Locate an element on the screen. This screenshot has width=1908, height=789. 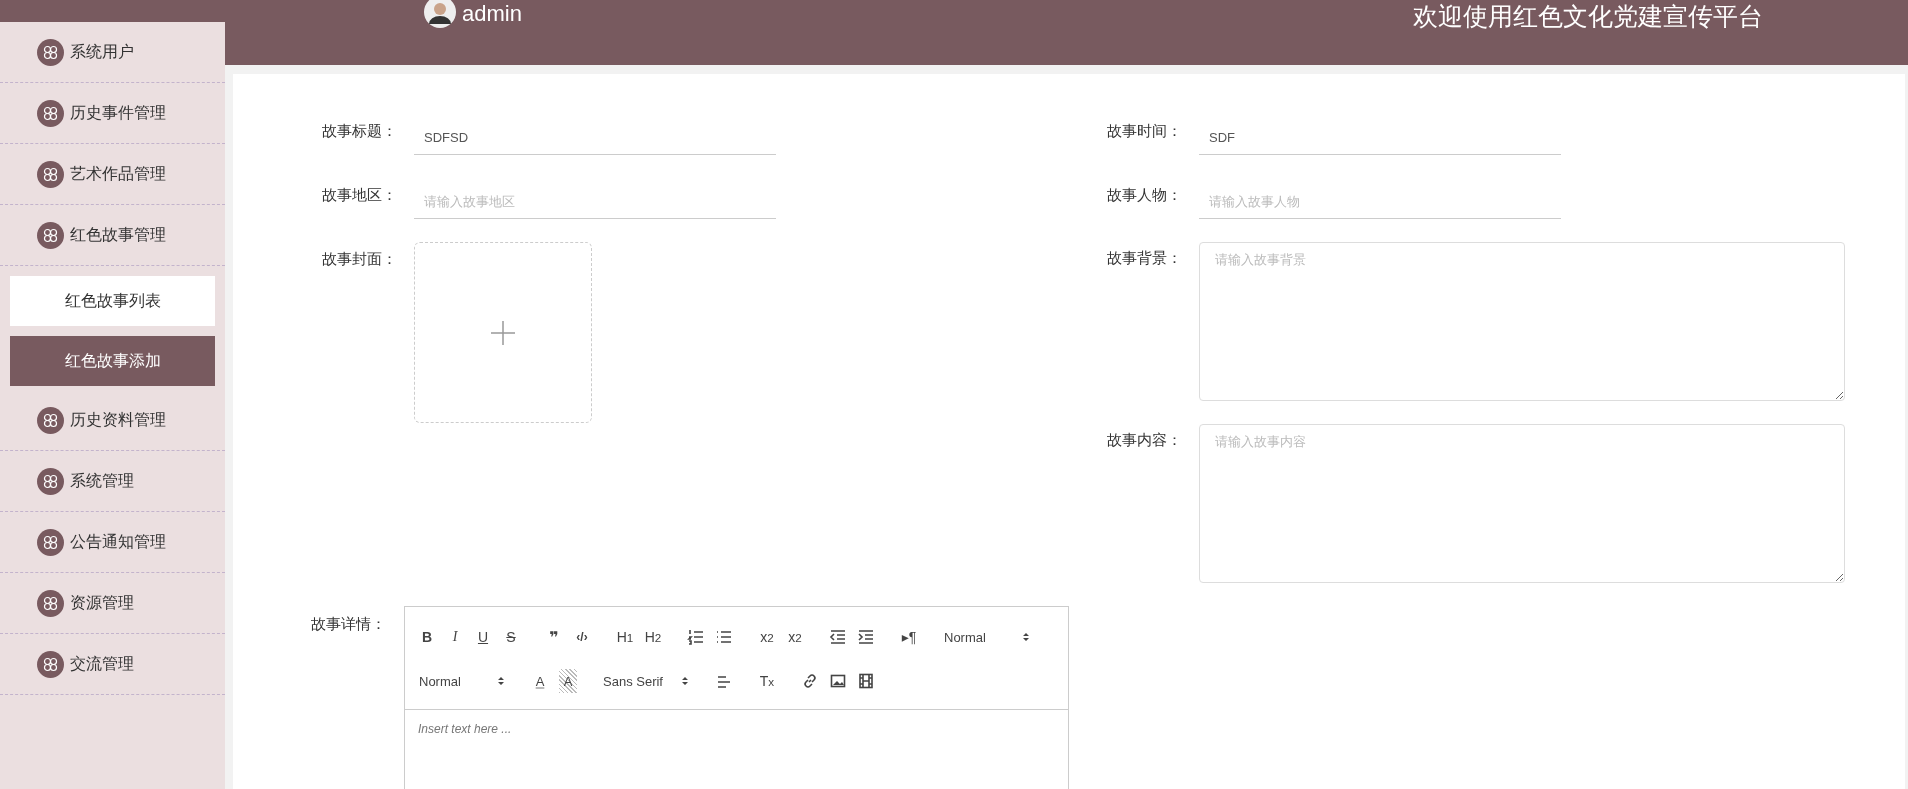
menu-item: 交流管理 is located at coordinates (112, 664).